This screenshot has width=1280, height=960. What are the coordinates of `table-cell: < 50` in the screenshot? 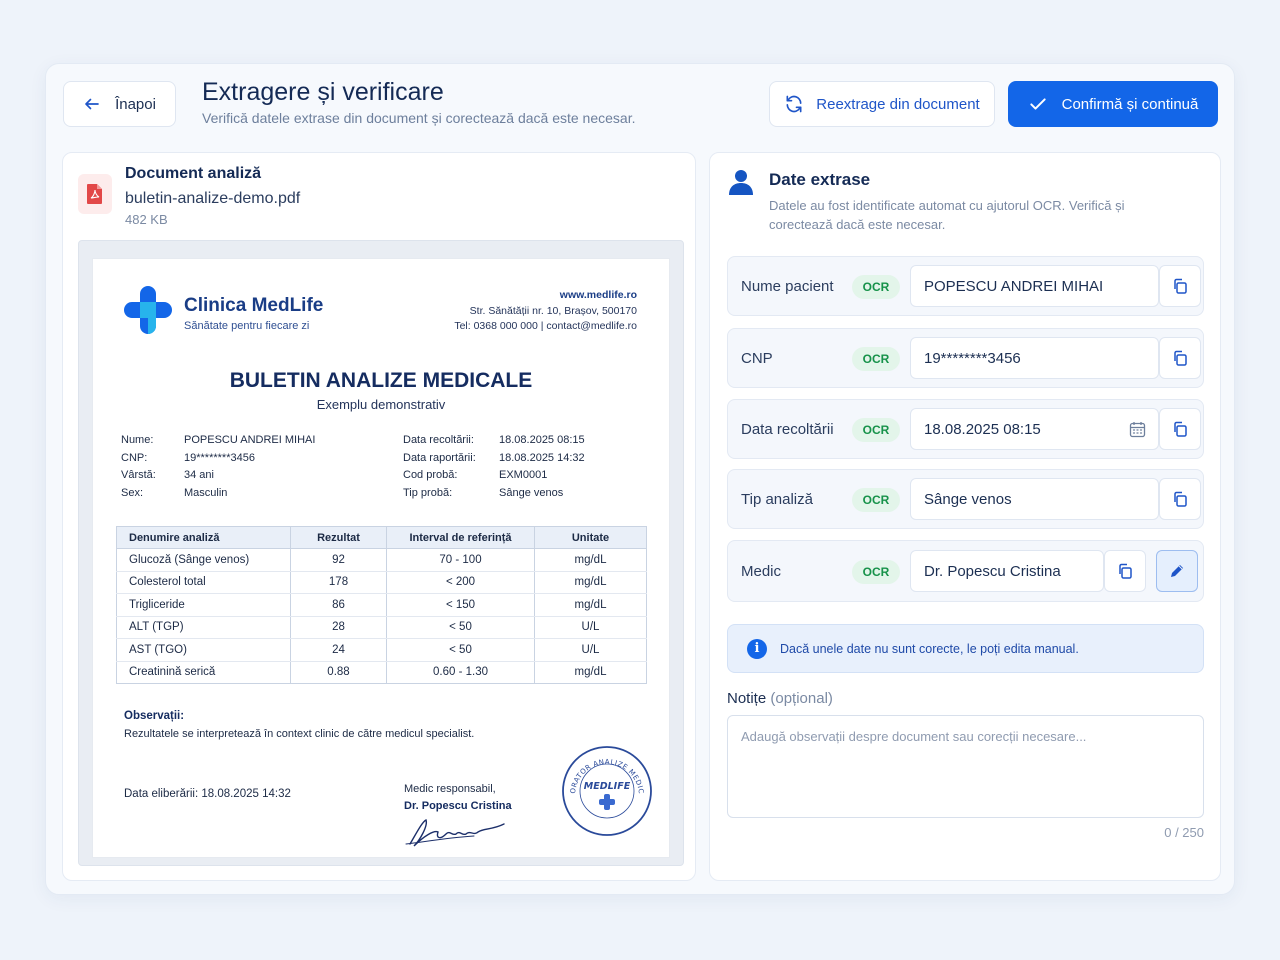 It's located at (460, 650).